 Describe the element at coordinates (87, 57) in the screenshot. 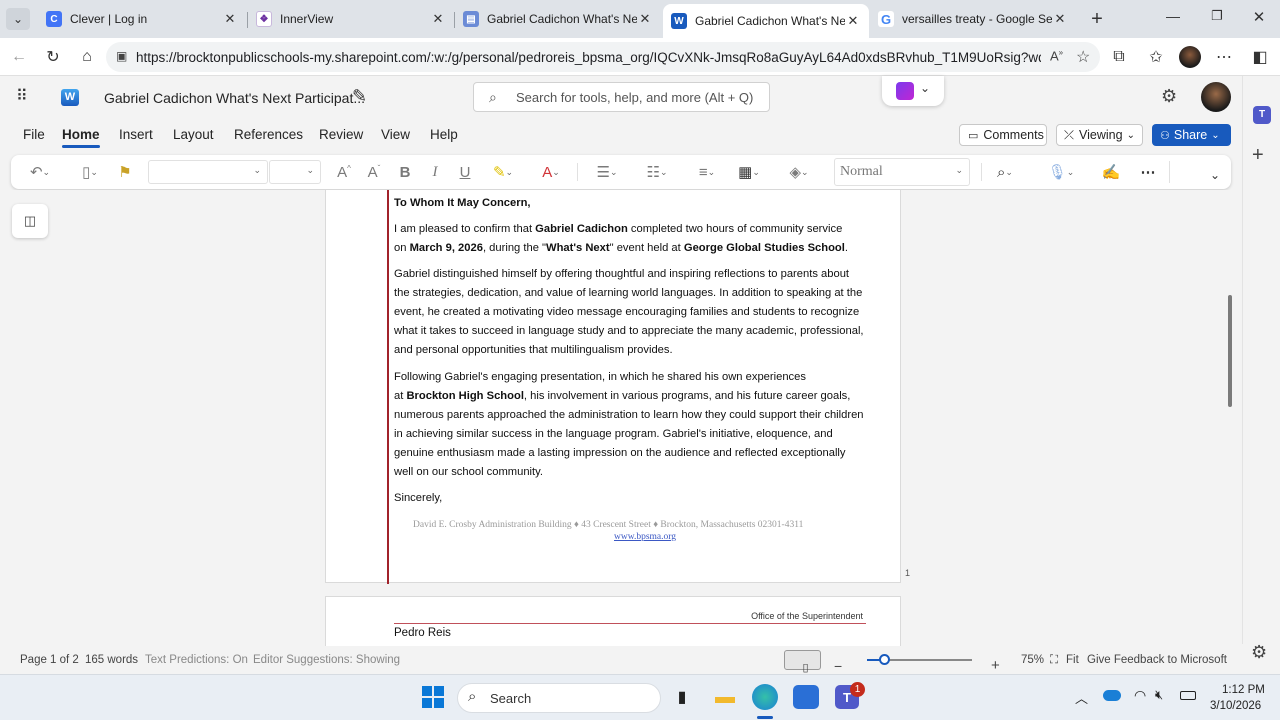

I see `home-button: ⌂` at that location.